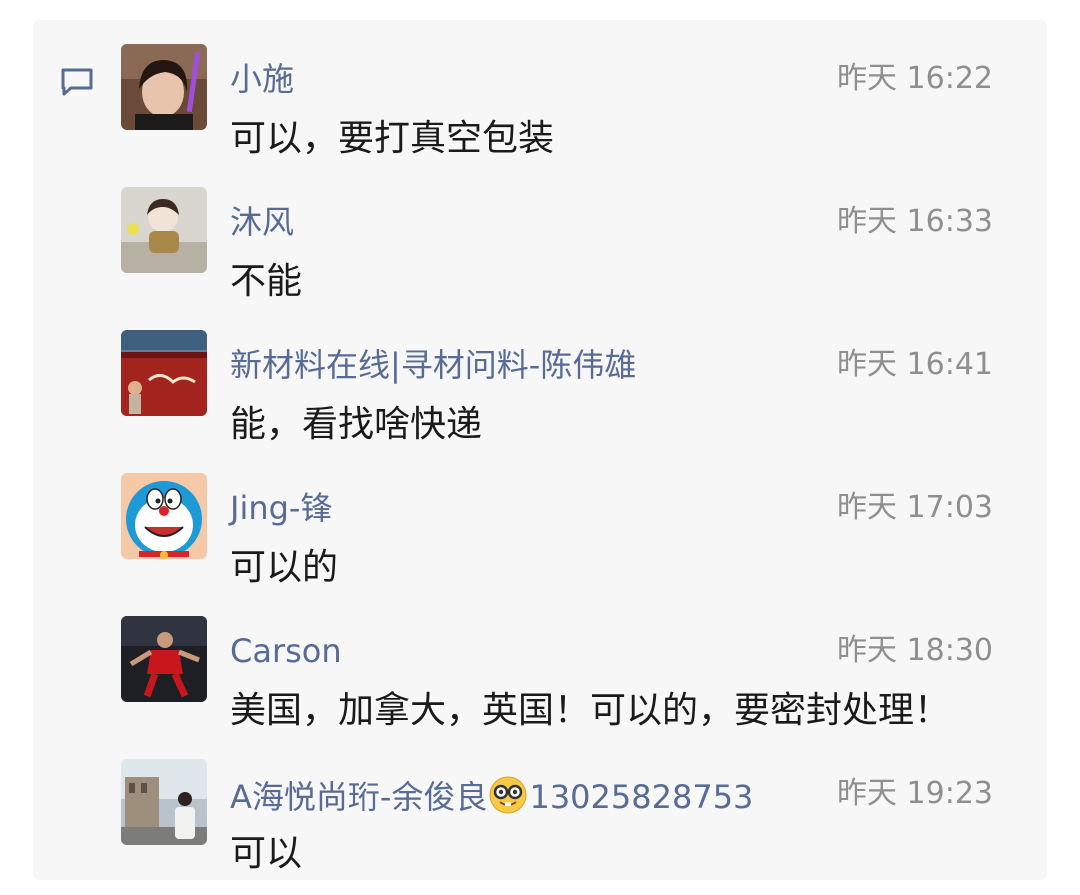  I want to click on comment-text: 能，看找啥快递, so click(356, 424).